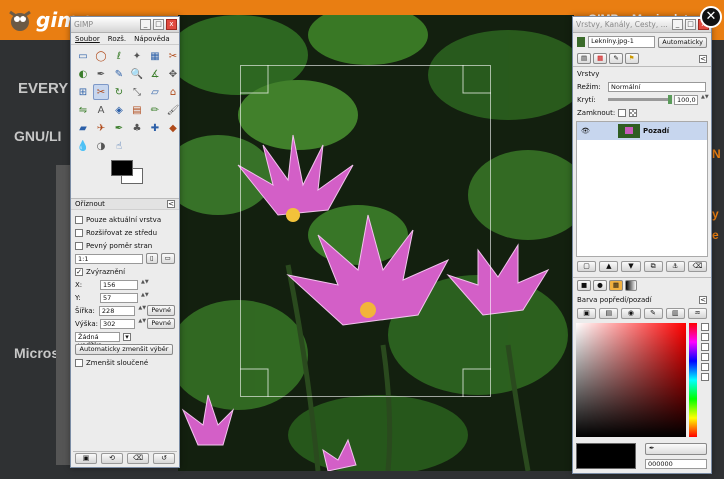 Image resolution: width=724 pixels, height=479 pixels. Describe the element at coordinates (87, 39) in the screenshot. I see `menu-file: Soubor` at that location.